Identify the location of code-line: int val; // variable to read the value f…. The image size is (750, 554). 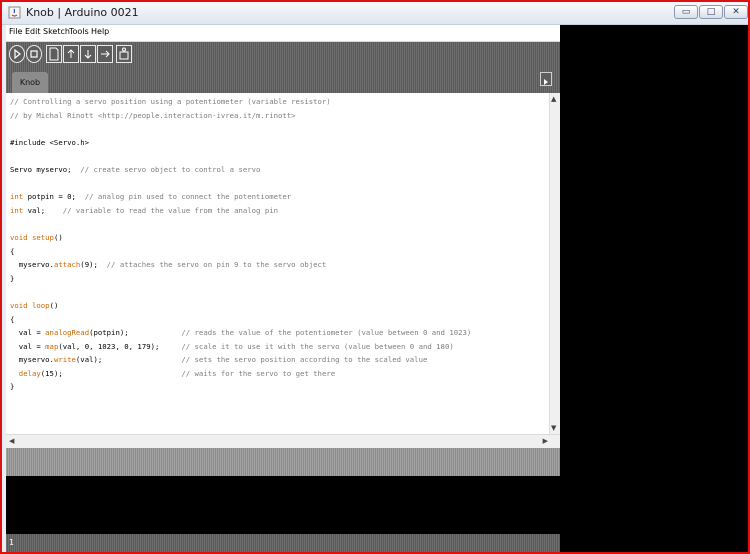
(144, 210).